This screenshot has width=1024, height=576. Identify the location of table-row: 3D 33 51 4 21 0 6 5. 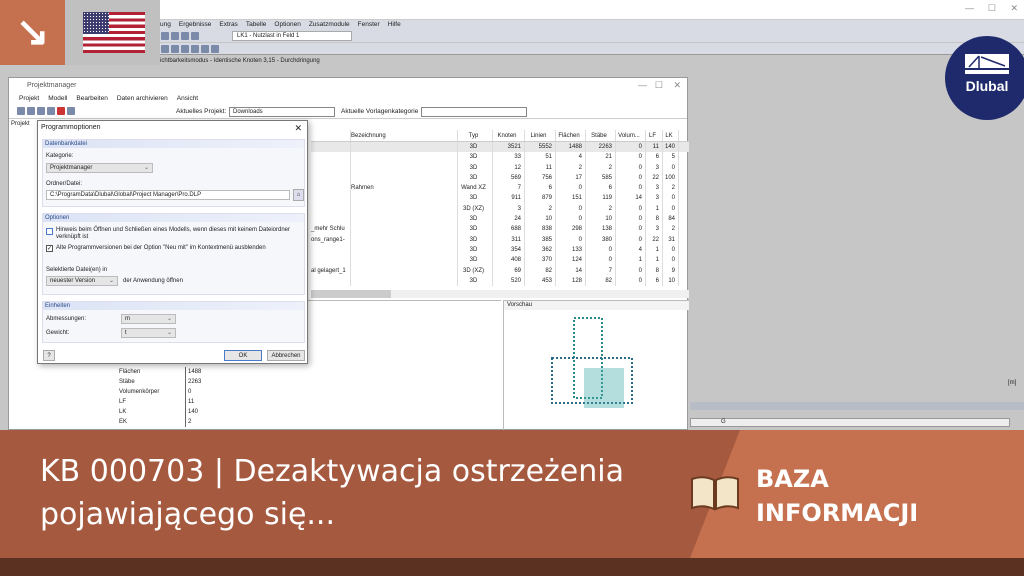
(500, 157).